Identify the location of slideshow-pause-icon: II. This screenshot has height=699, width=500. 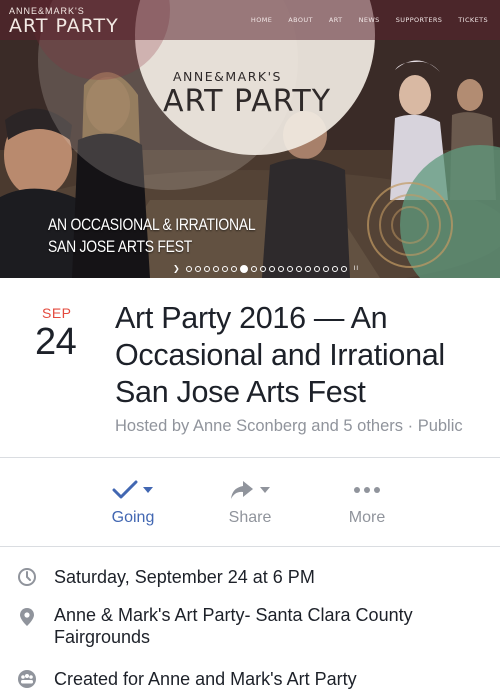
(356, 269).